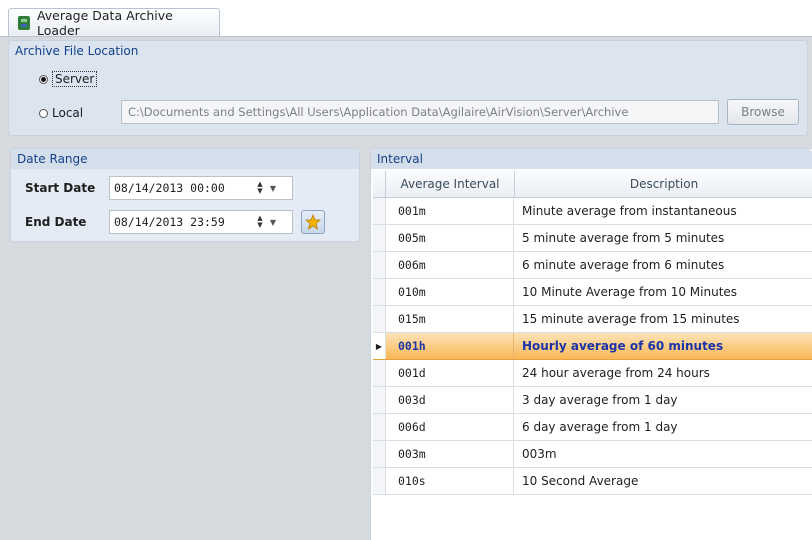  What do you see at coordinates (450, 346) in the screenshot?
I see `average-interval-cell: 001h` at bounding box center [450, 346].